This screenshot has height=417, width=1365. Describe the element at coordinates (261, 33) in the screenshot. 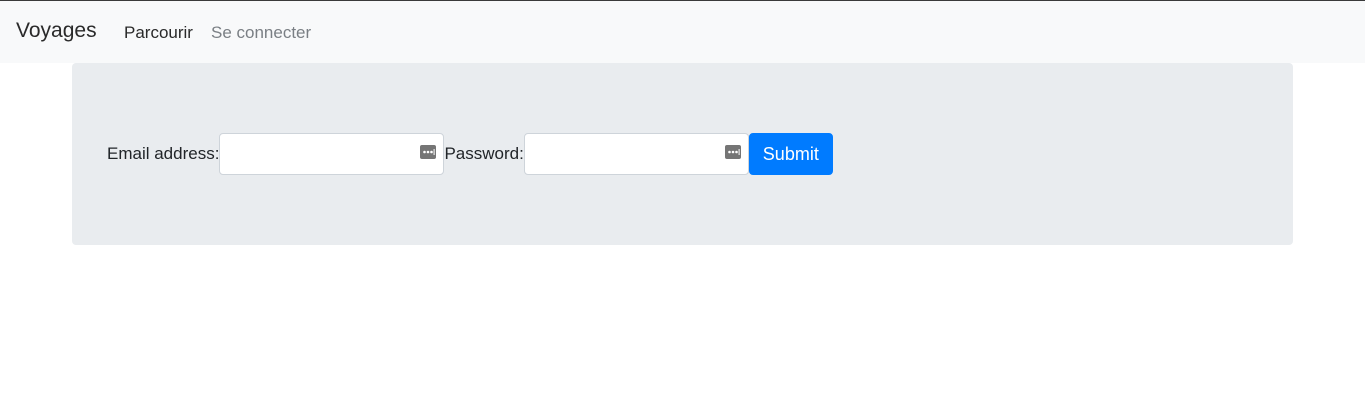

I see `nav-link-se-connecter: Se connecter` at that location.